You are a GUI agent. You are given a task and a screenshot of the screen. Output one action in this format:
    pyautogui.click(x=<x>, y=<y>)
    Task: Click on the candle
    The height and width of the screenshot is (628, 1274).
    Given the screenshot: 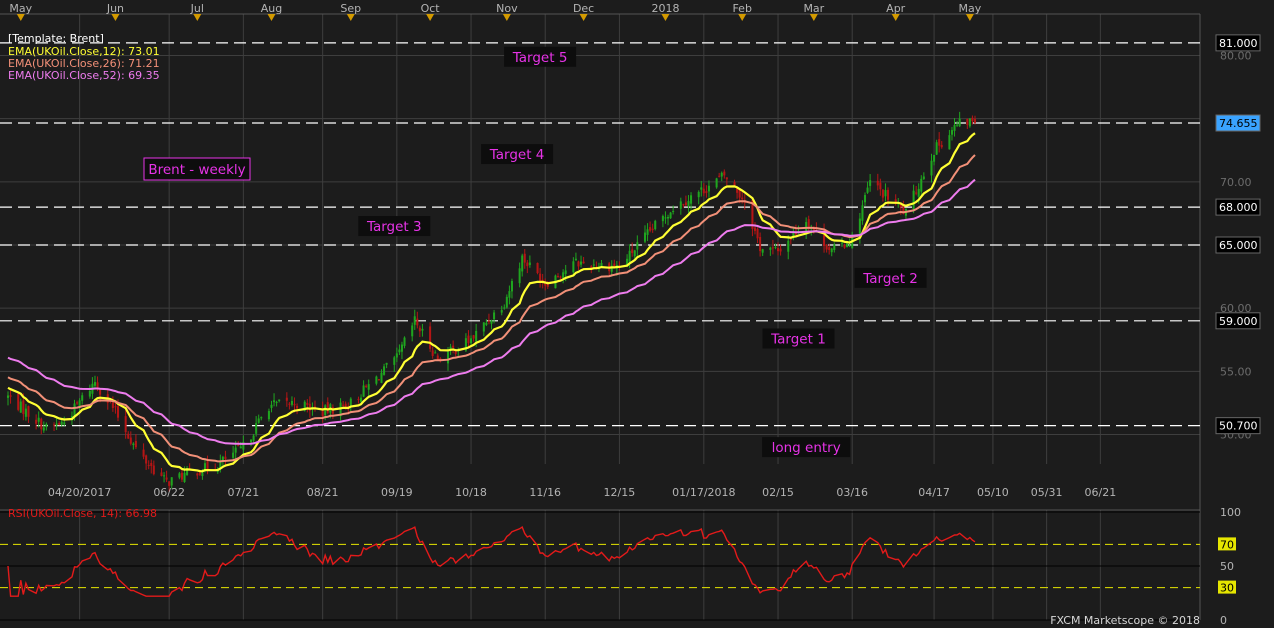 What is the action you would take?
    pyautogui.click(x=670, y=215)
    